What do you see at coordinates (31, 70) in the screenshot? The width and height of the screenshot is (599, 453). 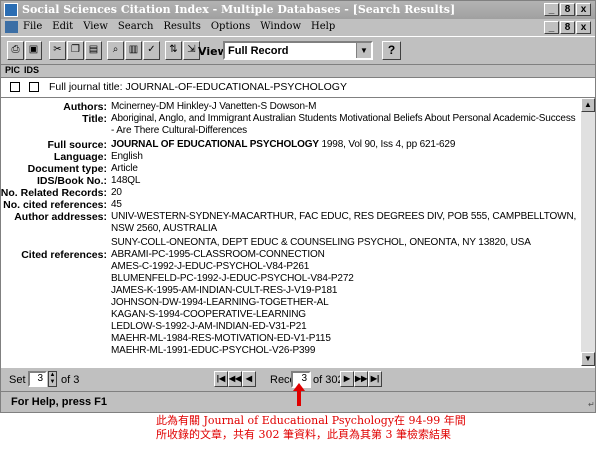 I see `ids-column: IDS` at bounding box center [31, 70].